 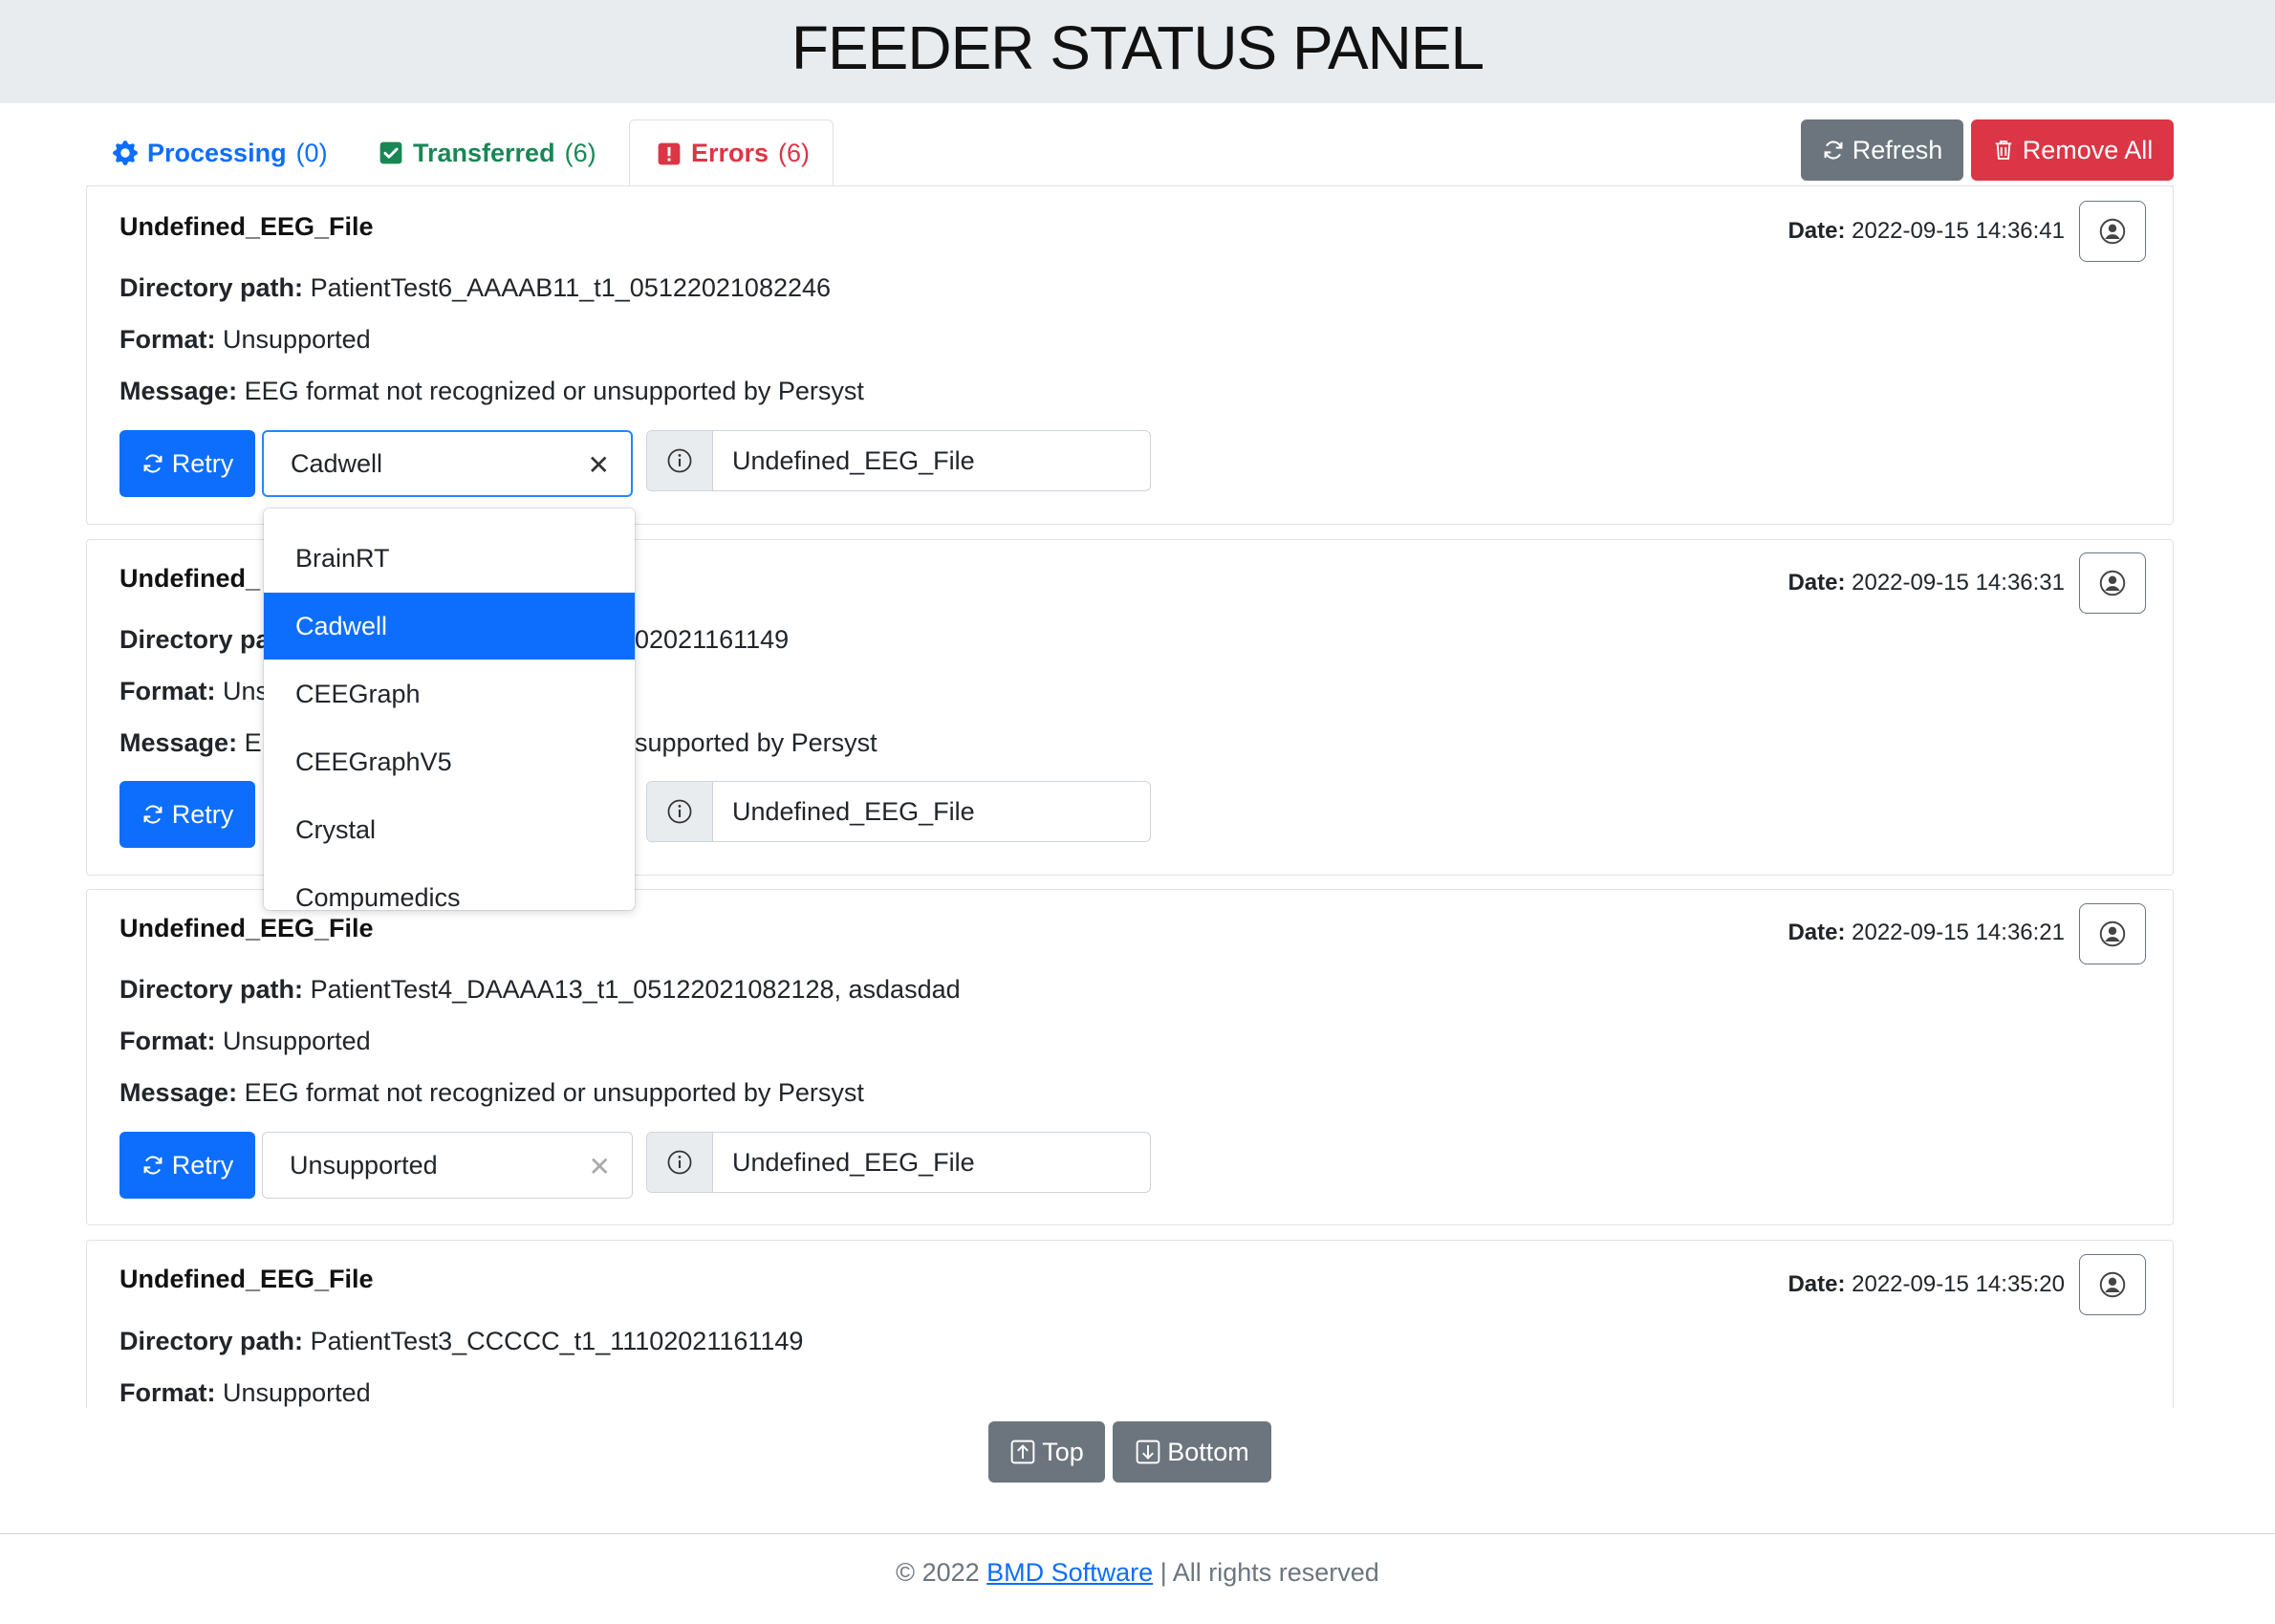 I want to click on date-value: 2022-09-15 14:36:21, so click(x=1959, y=933).